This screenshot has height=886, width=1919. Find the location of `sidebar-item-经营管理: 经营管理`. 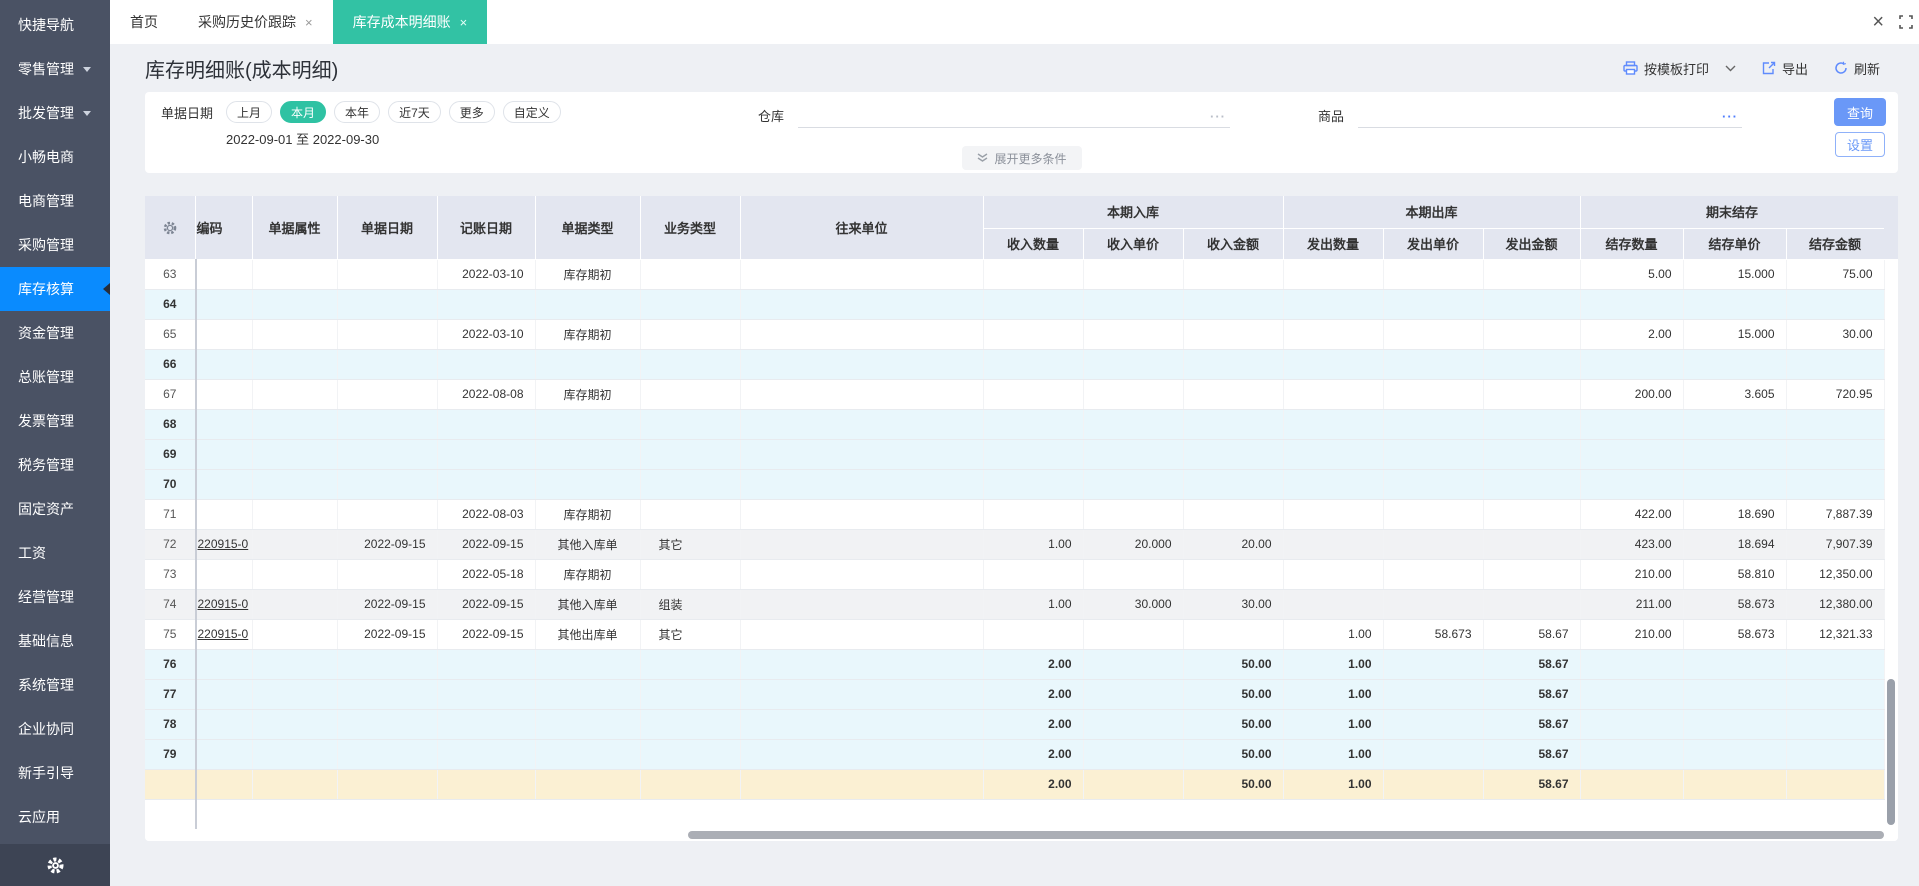

sidebar-item-经营管理: 经营管理 is located at coordinates (55, 597).